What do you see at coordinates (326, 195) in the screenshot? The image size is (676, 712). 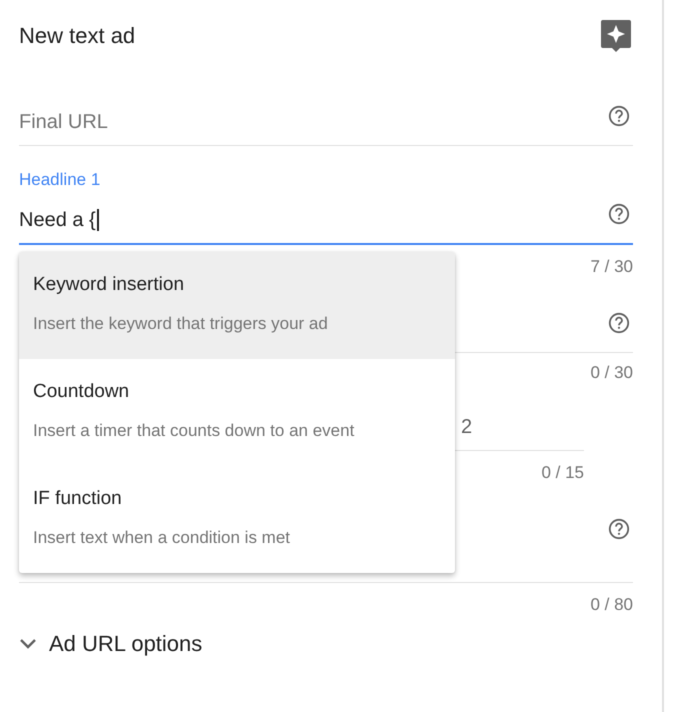 I see `input-field: Headline 1 Need a {` at bounding box center [326, 195].